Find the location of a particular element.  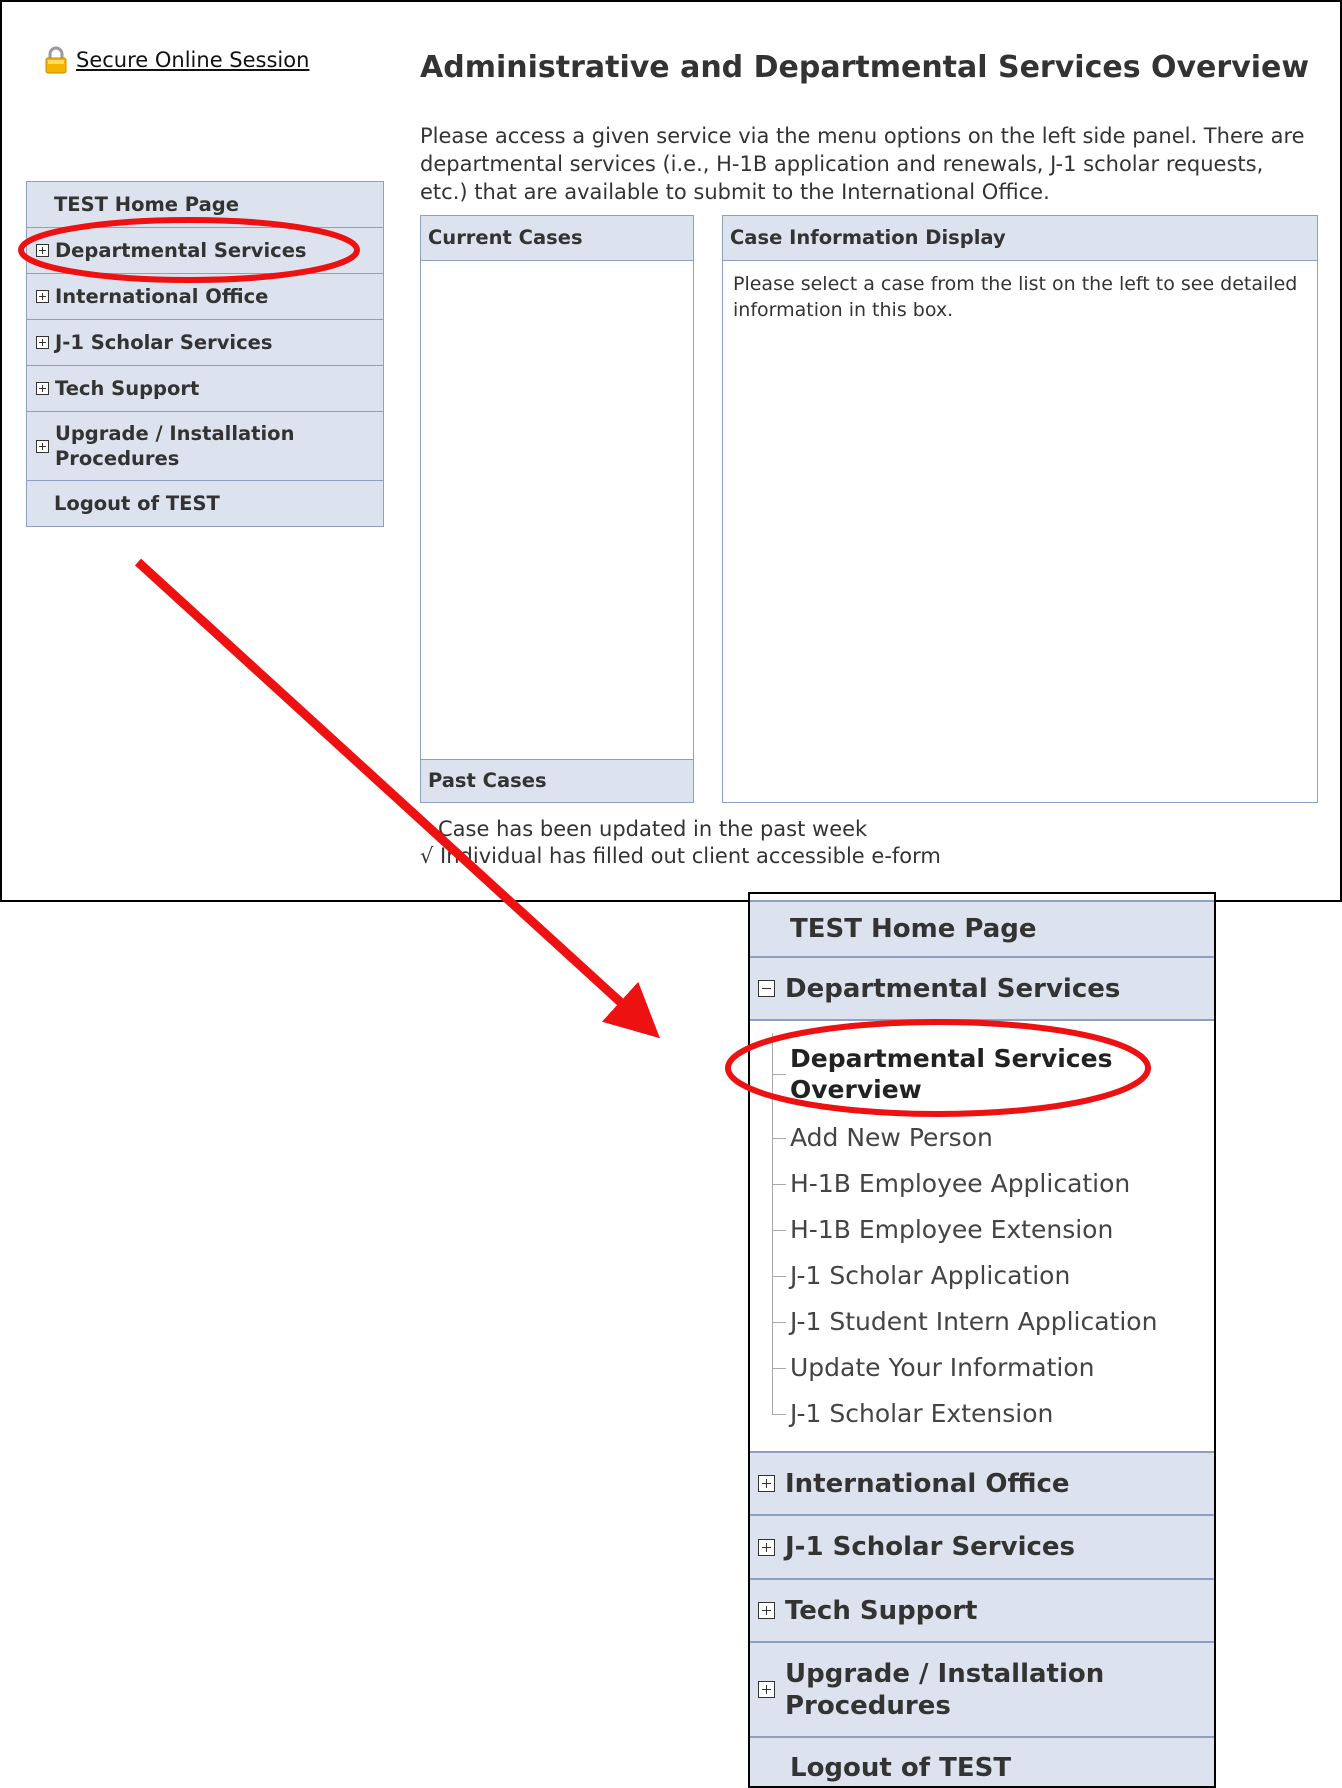

case-information-header: Case Information Display is located at coordinates (1020, 238).